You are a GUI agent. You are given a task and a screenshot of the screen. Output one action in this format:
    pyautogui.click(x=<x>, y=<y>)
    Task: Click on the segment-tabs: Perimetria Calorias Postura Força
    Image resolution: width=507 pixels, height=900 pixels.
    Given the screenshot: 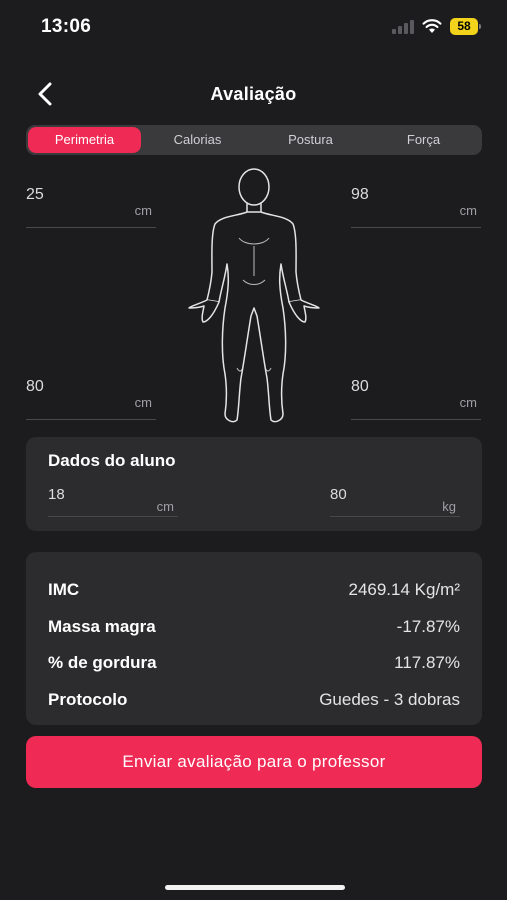 What is the action you would take?
    pyautogui.click(x=254, y=140)
    